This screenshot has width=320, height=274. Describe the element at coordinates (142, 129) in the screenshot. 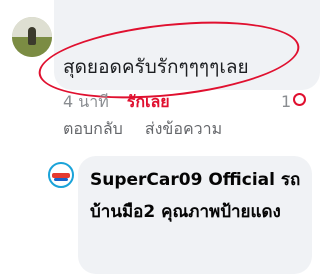

I see `comment-actions: ตอบกลับ ส่งข้อความ` at that location.